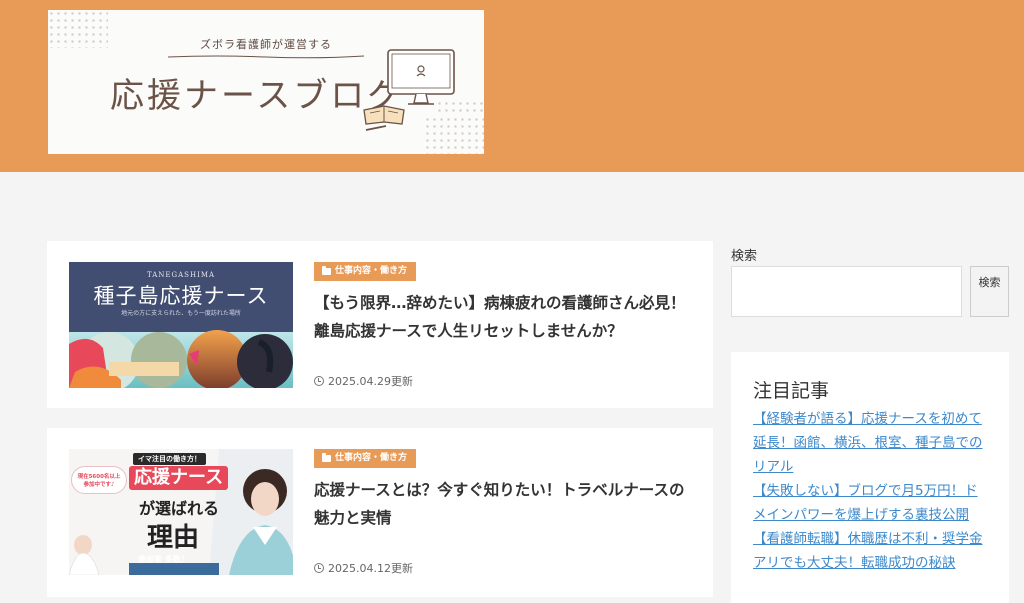 This screenshot has width=1024, height=603. What do you see at coordinates (163, 559) in the screenshot?
I see `thumbnail-footer: 参加者 多数！` at bounding box center [163, 559].